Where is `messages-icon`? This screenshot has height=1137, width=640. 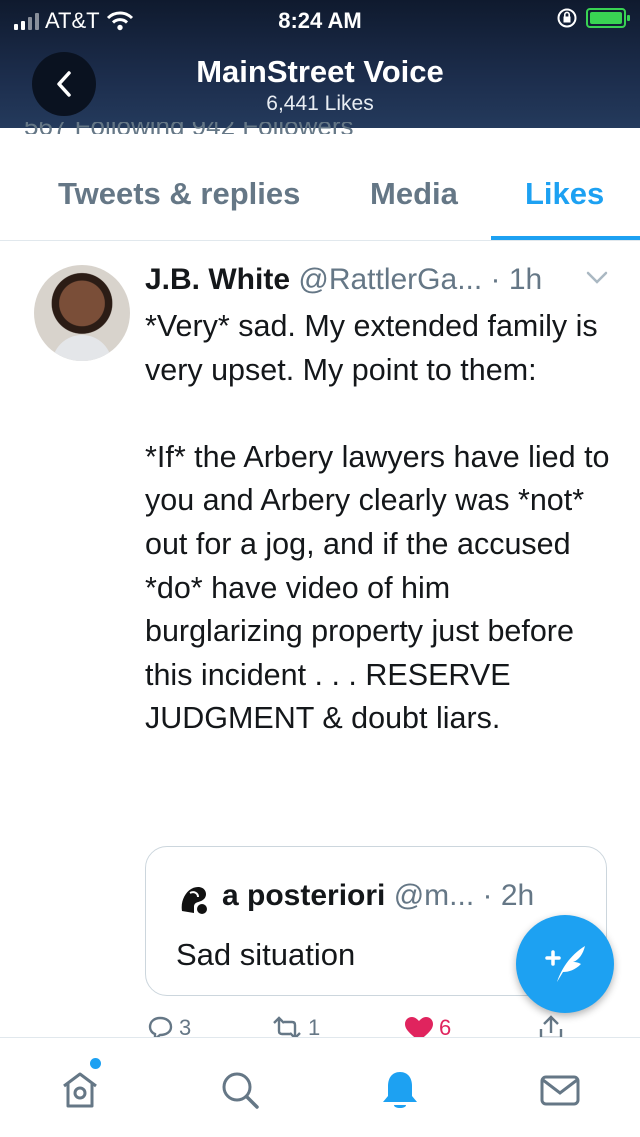 messages-icon is located at coordinates (560, 1090).